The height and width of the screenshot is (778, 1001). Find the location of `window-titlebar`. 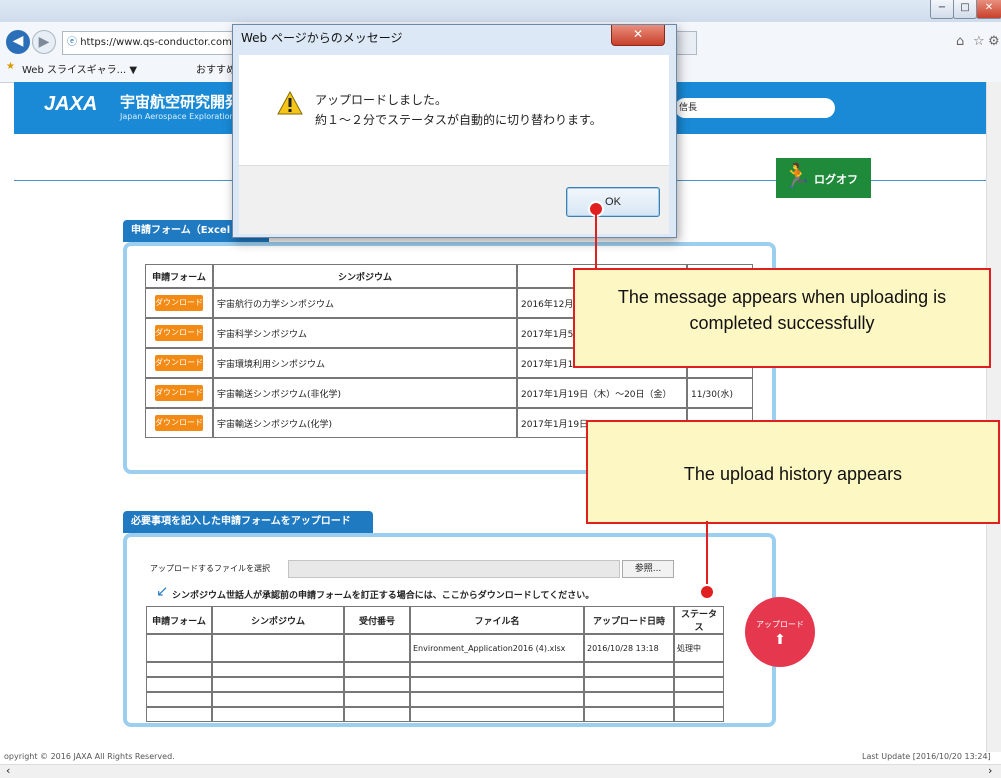

window-titlebar is located at coordinates (500, 11).